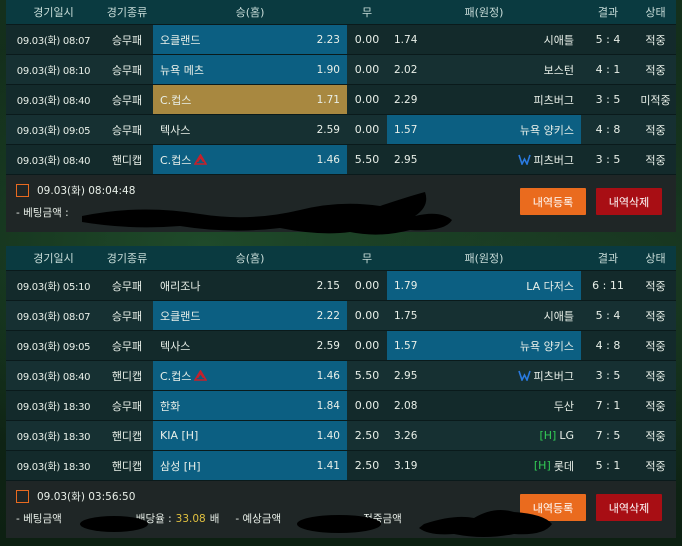 The height and width of the screenshot is (546, 682). Describe the element at coordinates (328, 465) in the screenshot. I see `home-odds: 1.41` at that location.